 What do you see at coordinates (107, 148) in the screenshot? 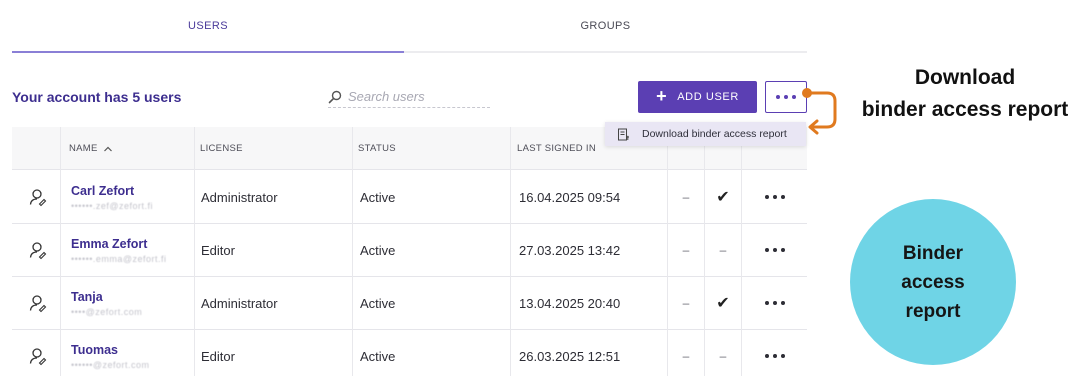
I see `sort-ascending-icon` at bounding box center [107, 148].